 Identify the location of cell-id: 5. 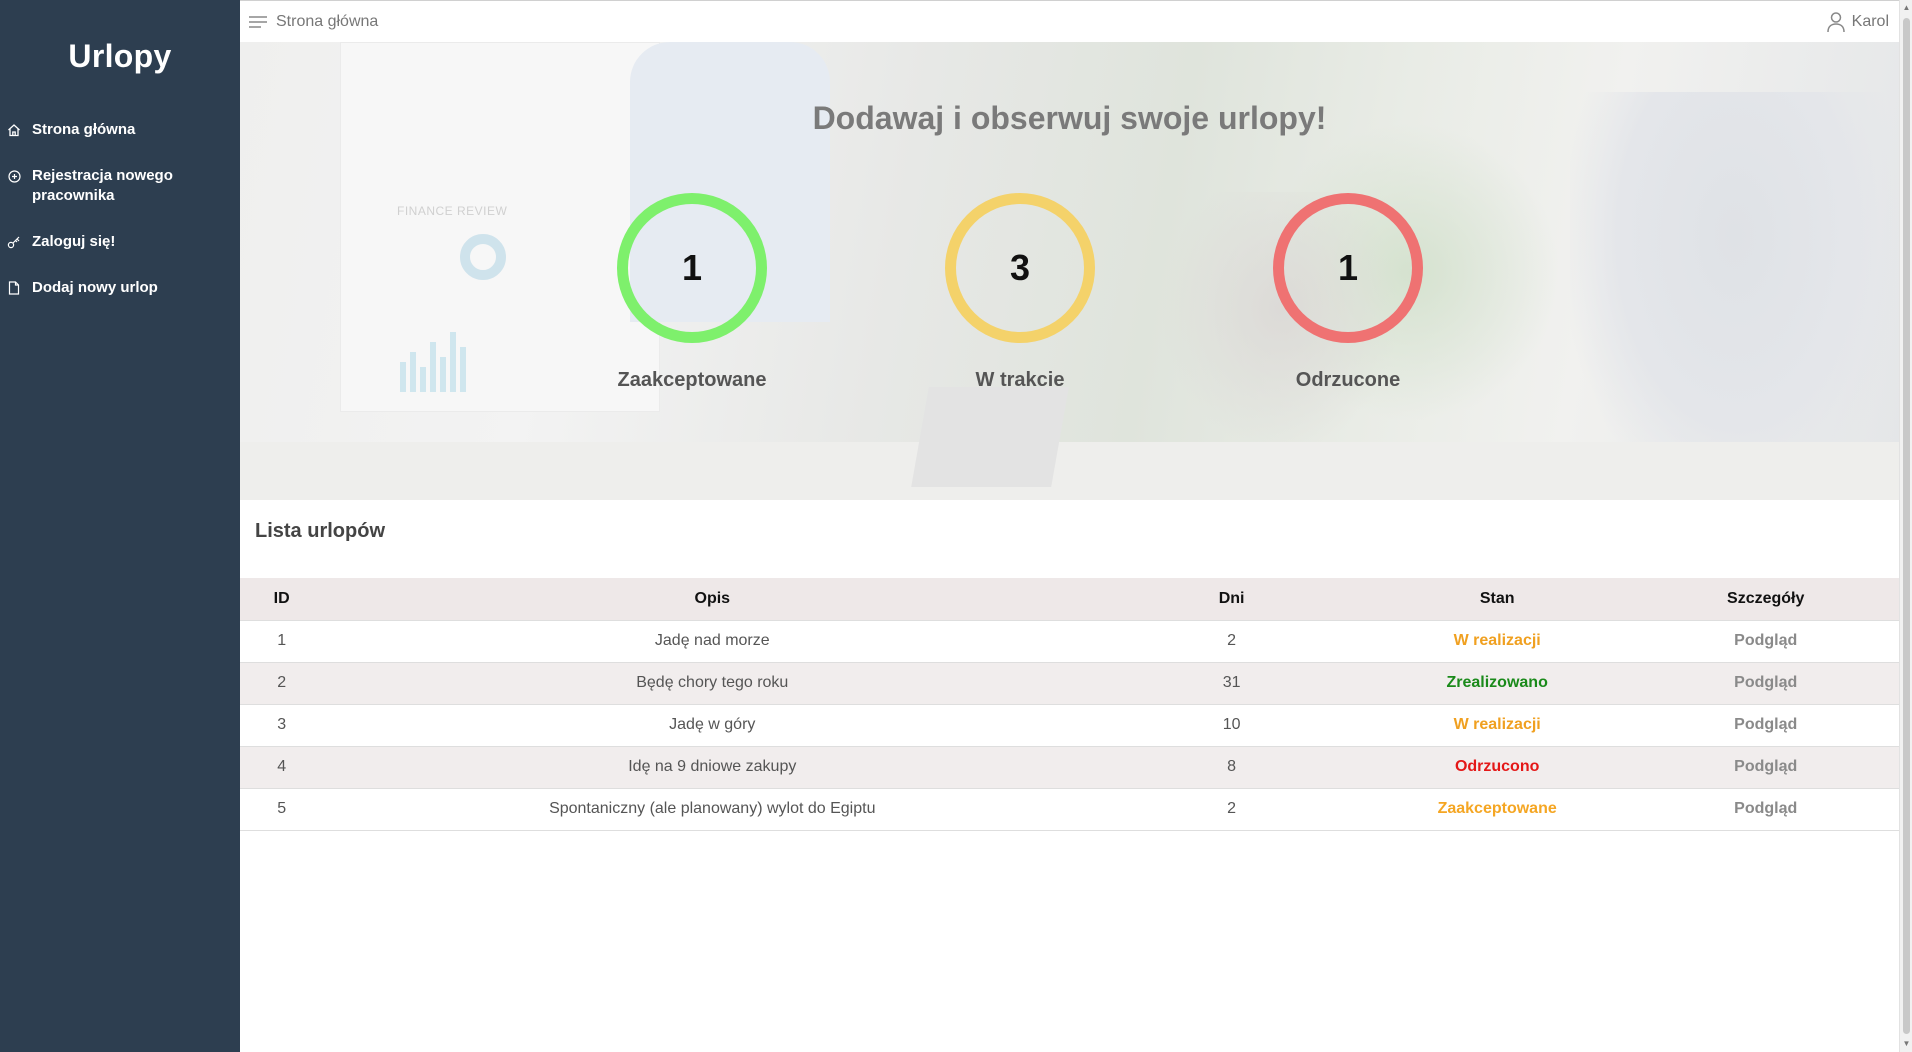
(282, 809).